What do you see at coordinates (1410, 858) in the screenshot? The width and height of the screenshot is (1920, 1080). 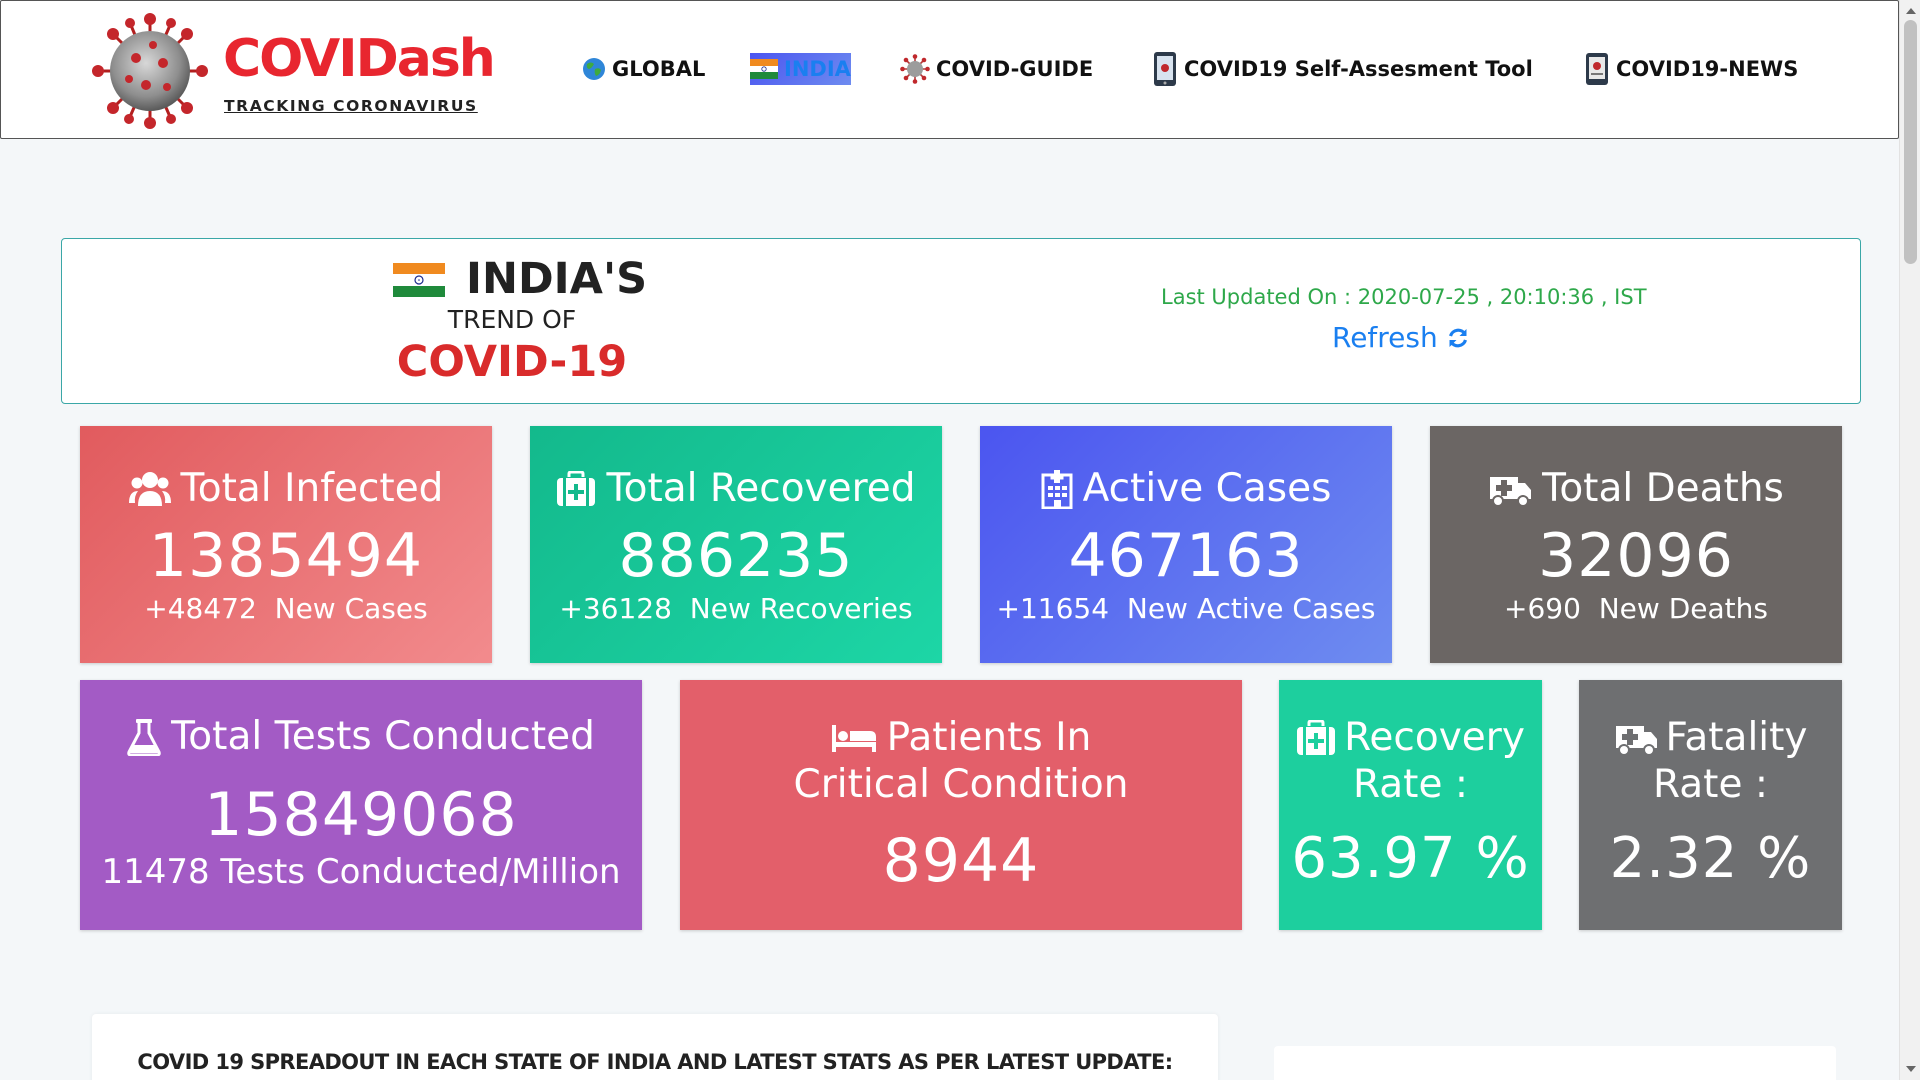 I see `card-value: 63.97 %` at bounding box center [1410, 858].